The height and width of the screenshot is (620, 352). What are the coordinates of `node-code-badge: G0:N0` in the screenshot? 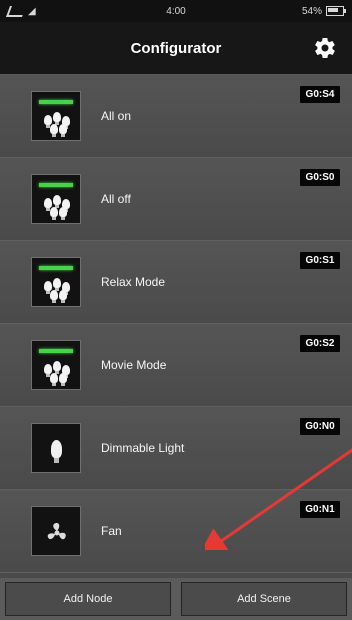 It's located at (320, 426).